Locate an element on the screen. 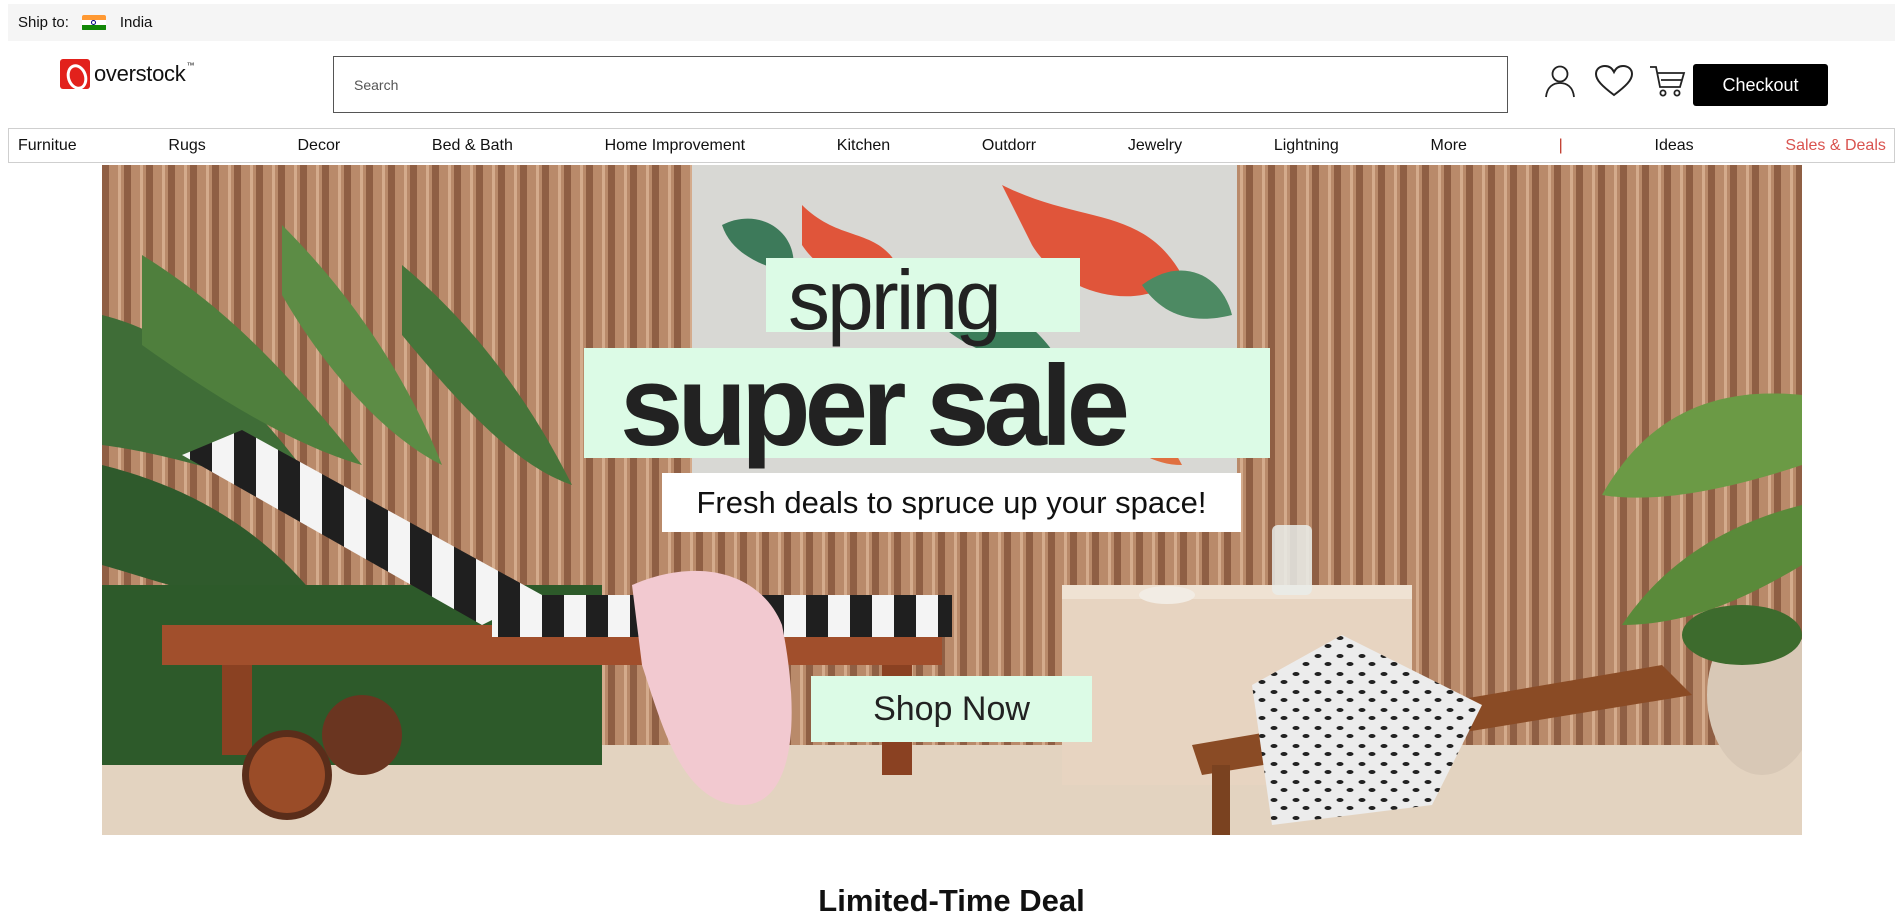 Image resolution: width=1903 pixels, height=924 pixels. nav-item-furniture: Furnitue is located at coordinates (47, 146).